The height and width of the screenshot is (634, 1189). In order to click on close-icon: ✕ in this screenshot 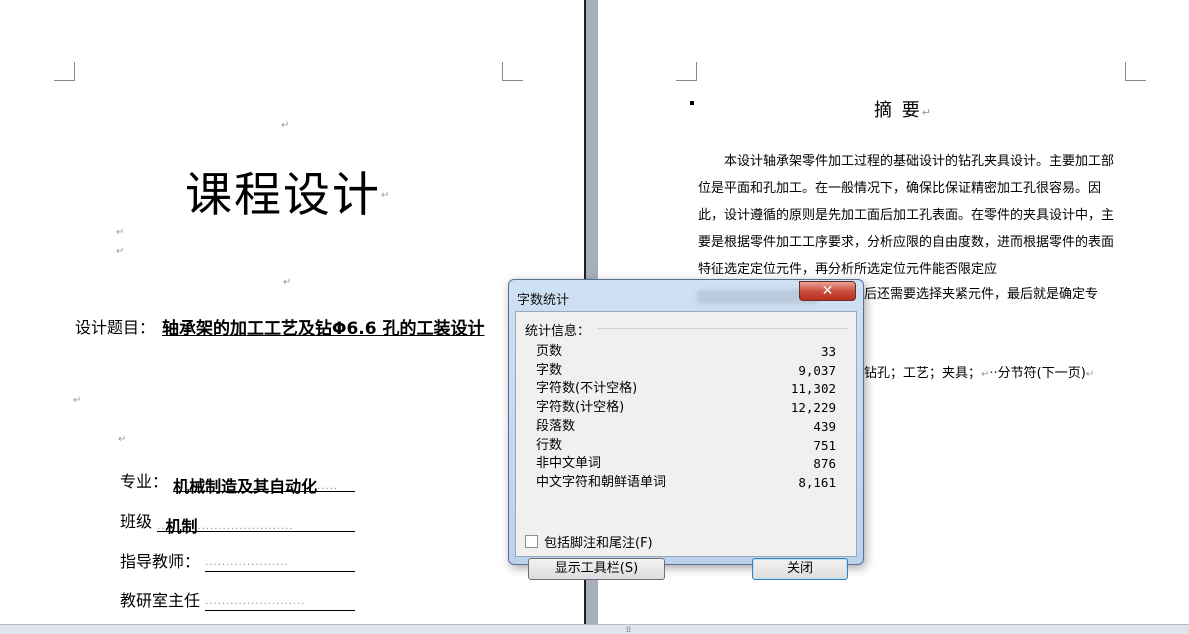, I will do `click(827, 291)`.